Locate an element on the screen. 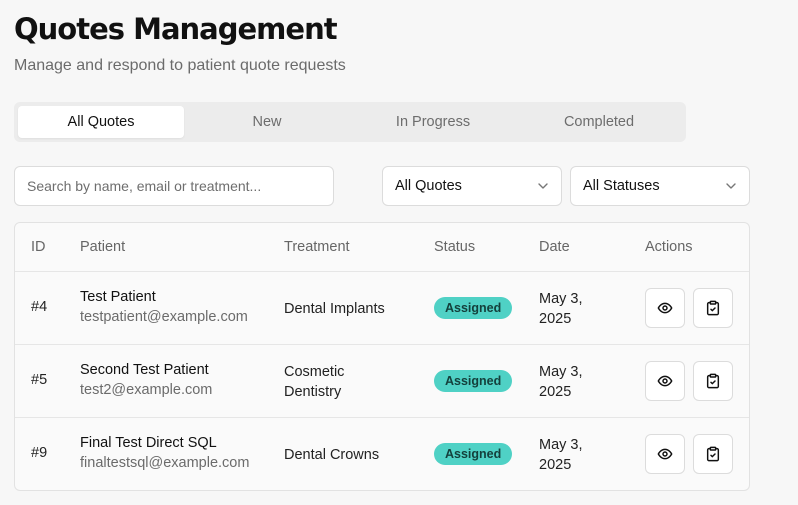 This screenshot has height=505, width=798. status-select: All Statuses is located at coordinates (660, 186).